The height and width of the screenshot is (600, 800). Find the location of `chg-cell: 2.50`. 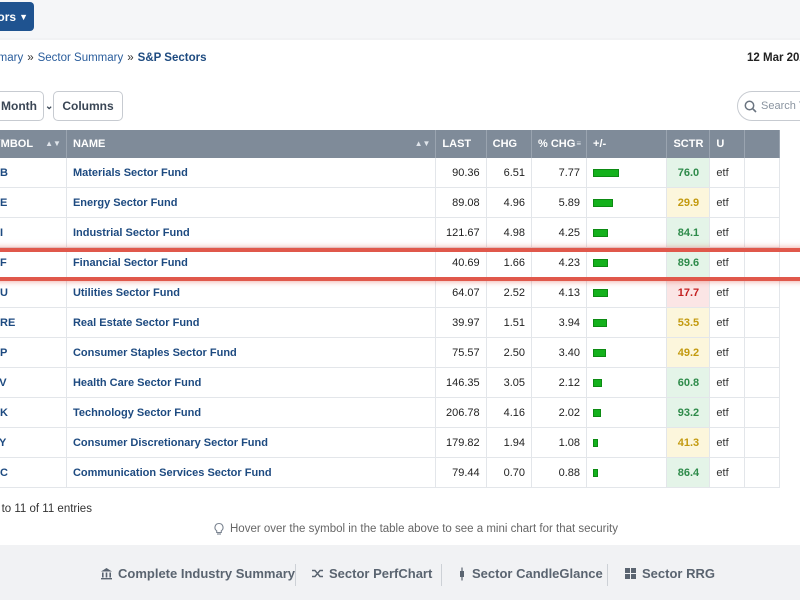

chg-cell: 2.50 is located at coordinates (509, 352).